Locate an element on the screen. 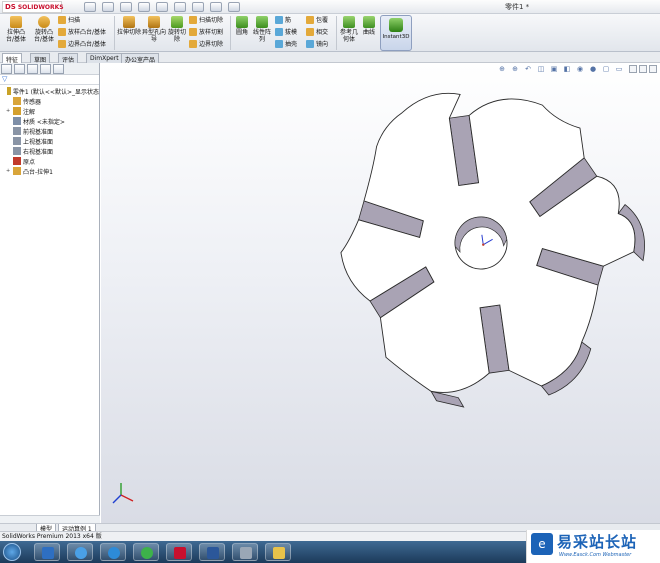  dimxpert-manager-tab-icon is located at coordinates (45, 69).